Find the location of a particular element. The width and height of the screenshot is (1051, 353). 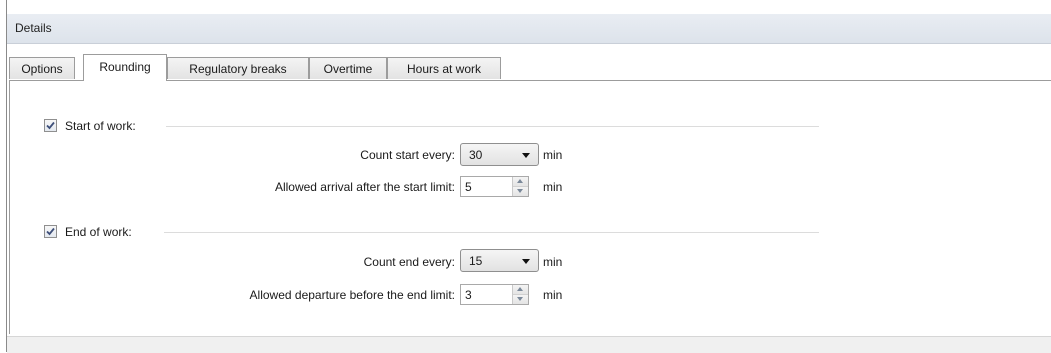

end-of-work-label: End of work: is located at coordinates (98, 232).